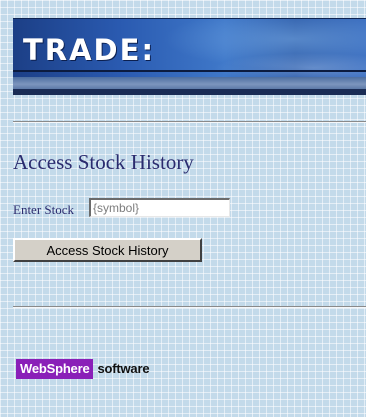 The image size is (366, 417). What do you see at coordinates (103, 162) in the screenshot?
I see `page-title: Access Stock History` at bounding box center [103, 162].